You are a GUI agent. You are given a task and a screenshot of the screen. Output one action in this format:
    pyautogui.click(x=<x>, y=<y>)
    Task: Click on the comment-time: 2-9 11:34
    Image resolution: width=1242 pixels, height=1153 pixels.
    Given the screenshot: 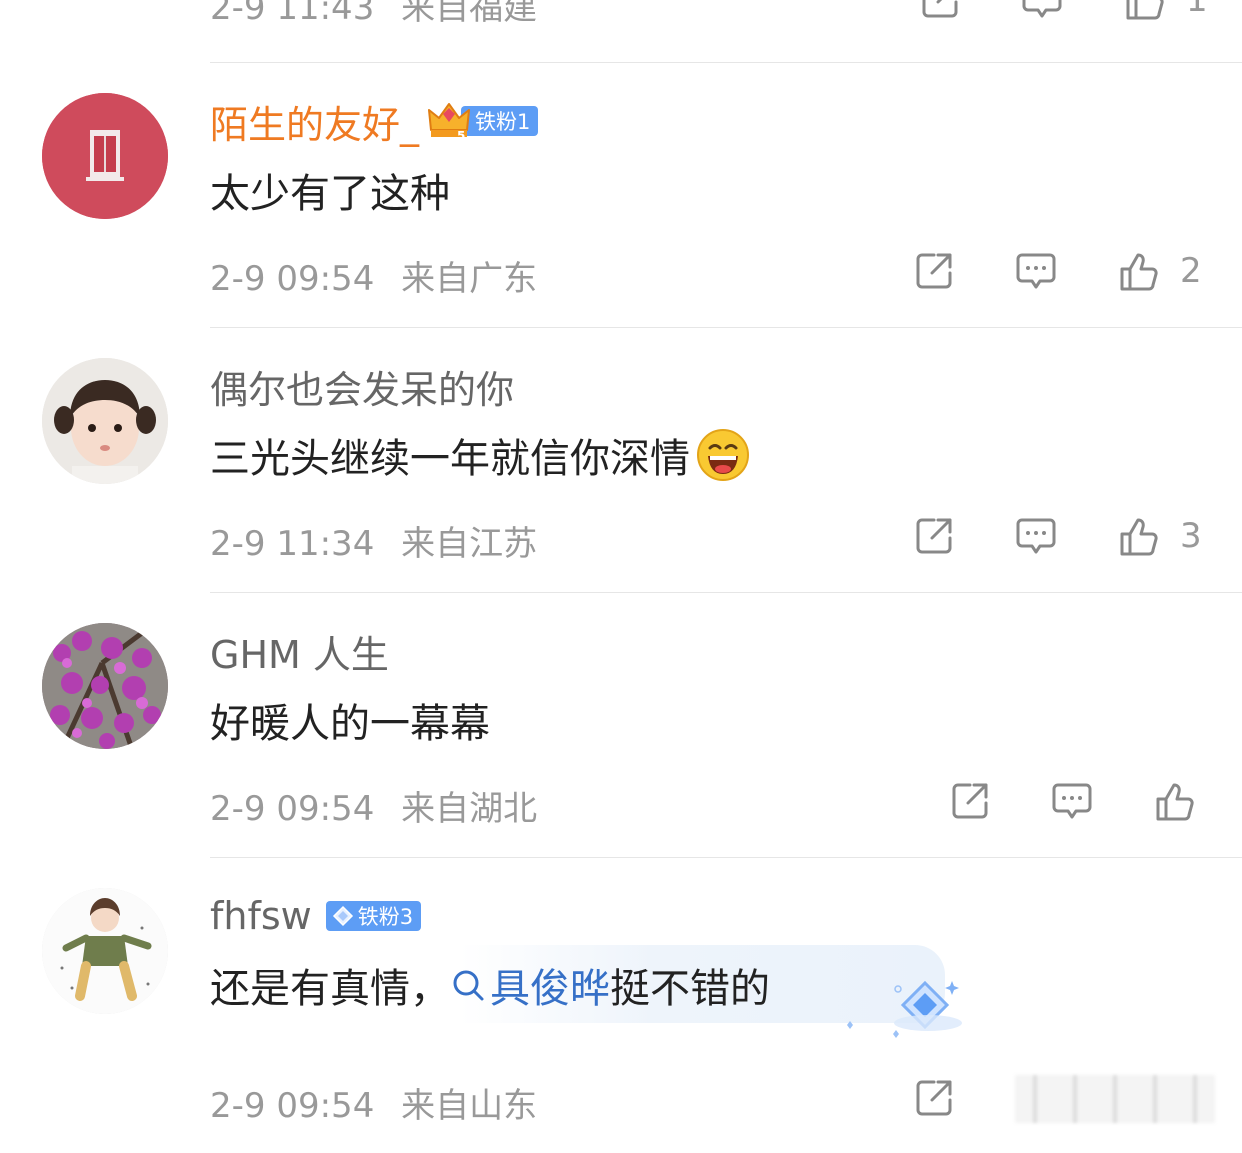 What is the action you would take?
    pyautogui.click(x=292, y=544)
    